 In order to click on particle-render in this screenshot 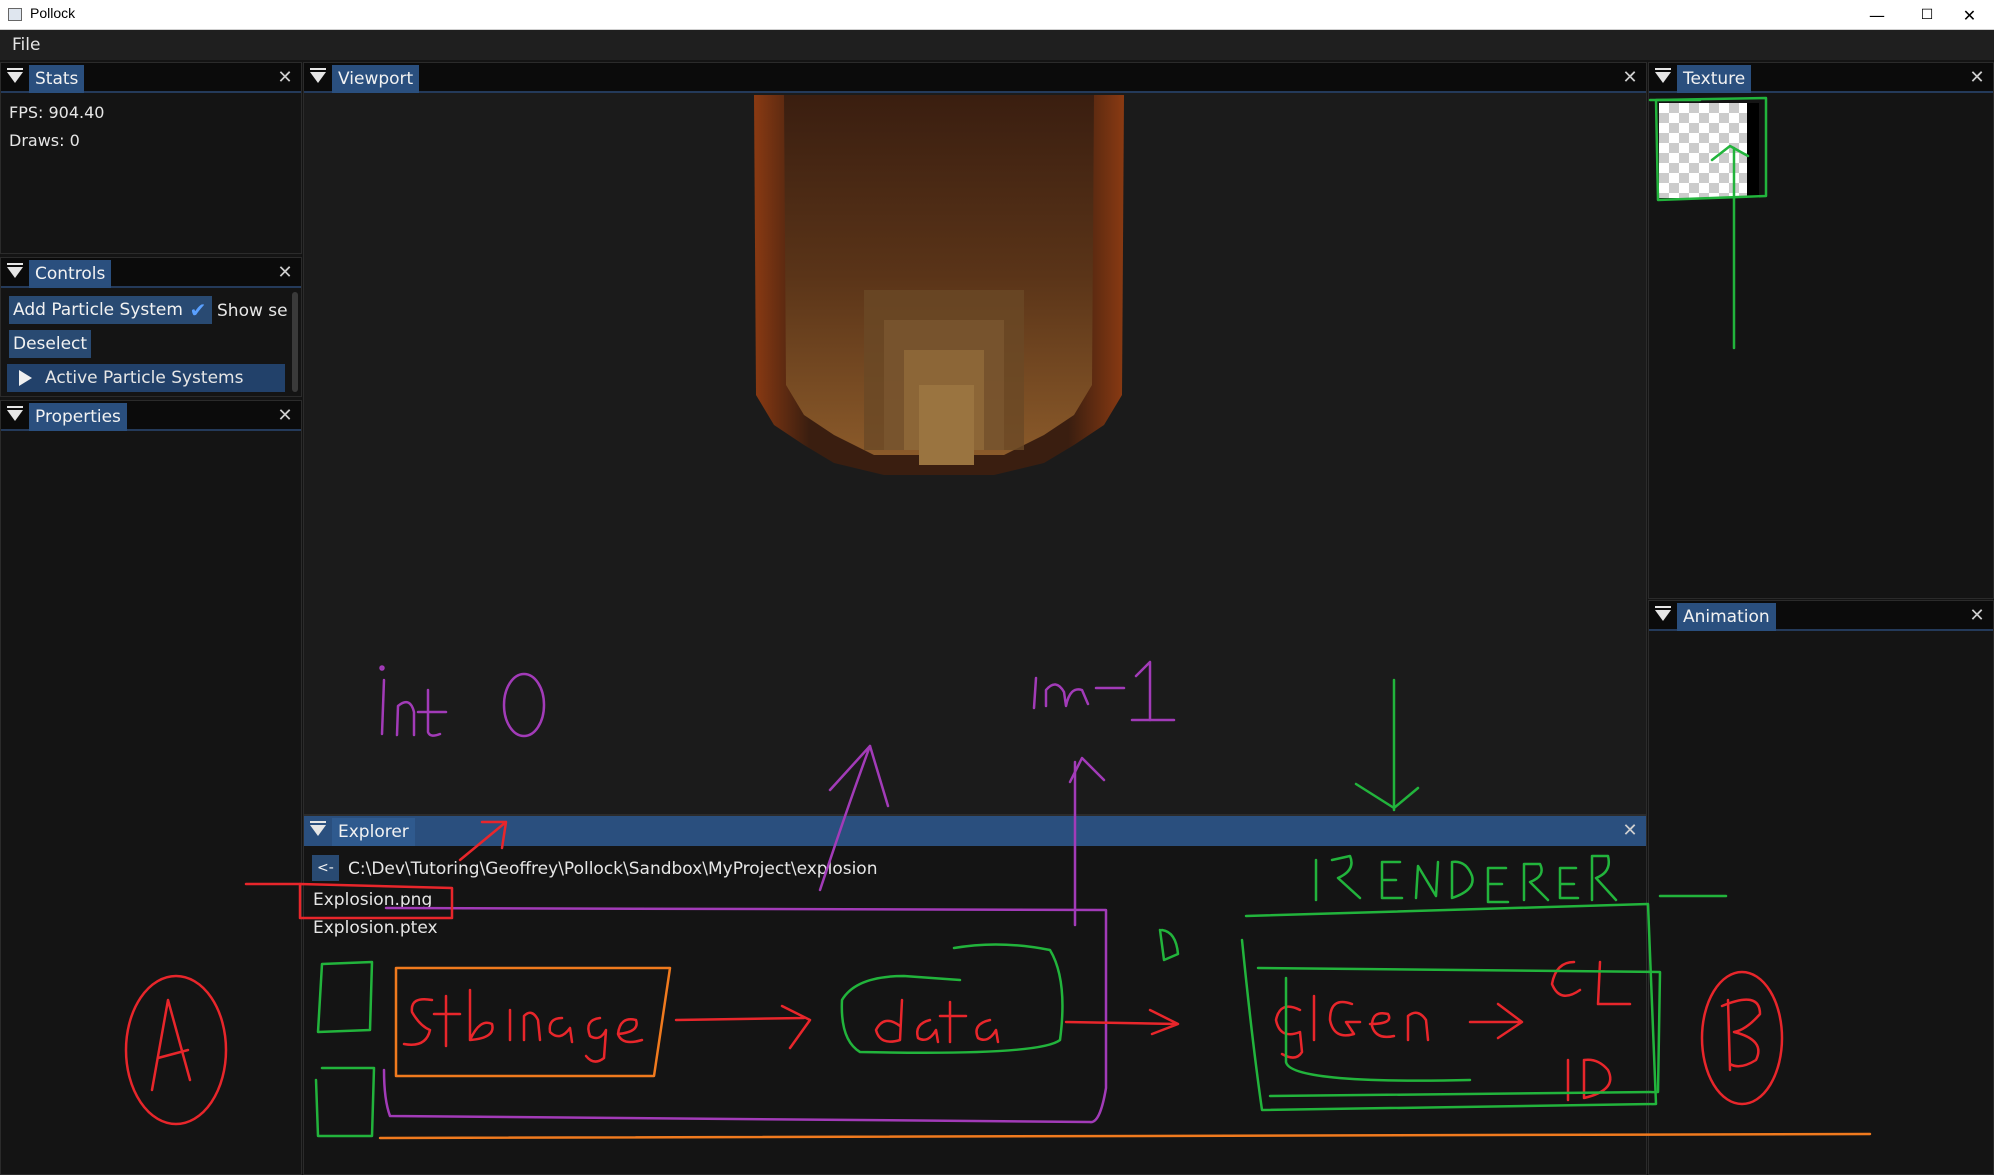, I will do `click(939, 315)`.